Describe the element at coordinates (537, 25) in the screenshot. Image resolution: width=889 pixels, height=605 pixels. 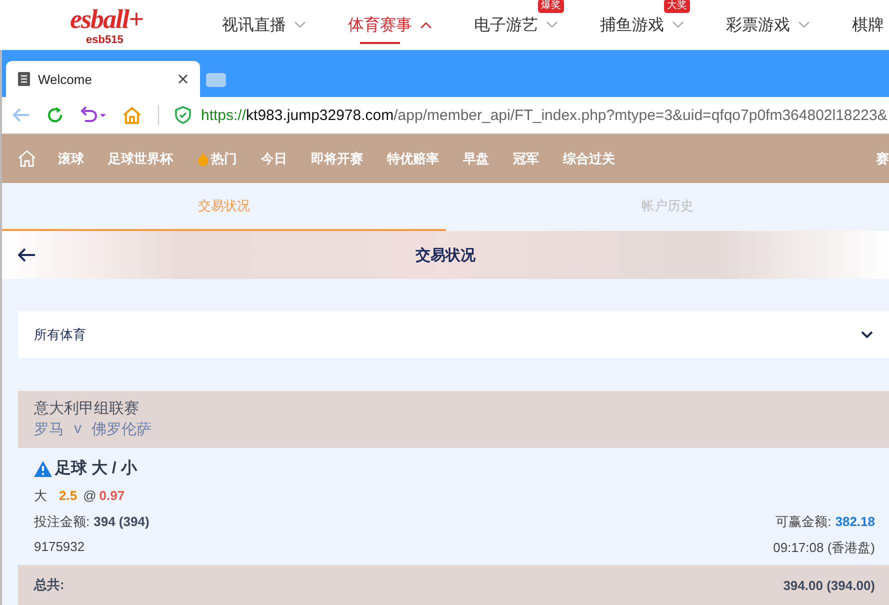
I see `nav-item: 爆奖 电子游艺` at that location.